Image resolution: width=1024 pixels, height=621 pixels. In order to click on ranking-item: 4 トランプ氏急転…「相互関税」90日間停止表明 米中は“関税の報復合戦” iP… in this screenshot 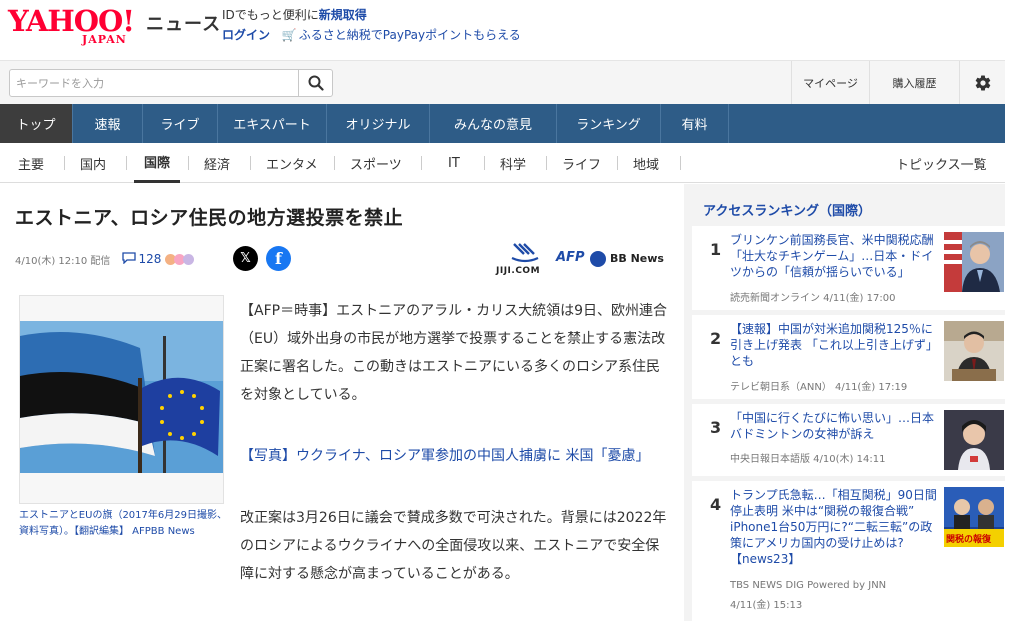, I will do `click(848, 551)`.